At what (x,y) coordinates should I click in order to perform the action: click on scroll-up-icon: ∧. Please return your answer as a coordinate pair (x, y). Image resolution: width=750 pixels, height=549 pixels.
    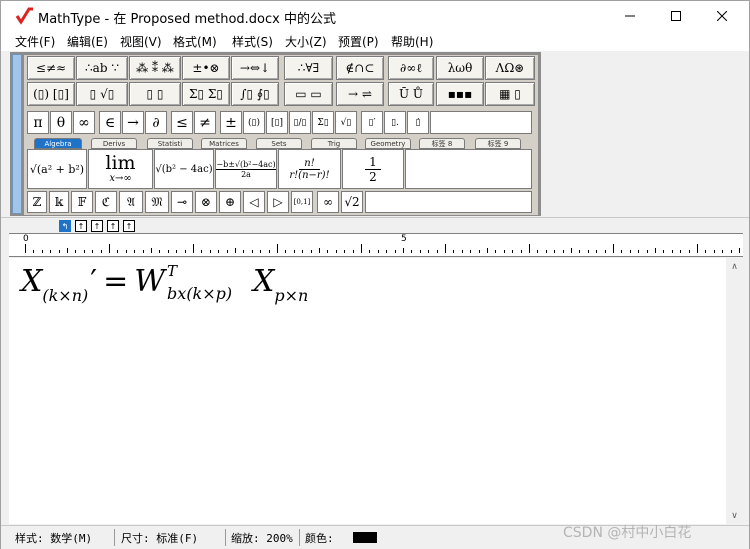
    Looking at the image, I should click on (734, 266).